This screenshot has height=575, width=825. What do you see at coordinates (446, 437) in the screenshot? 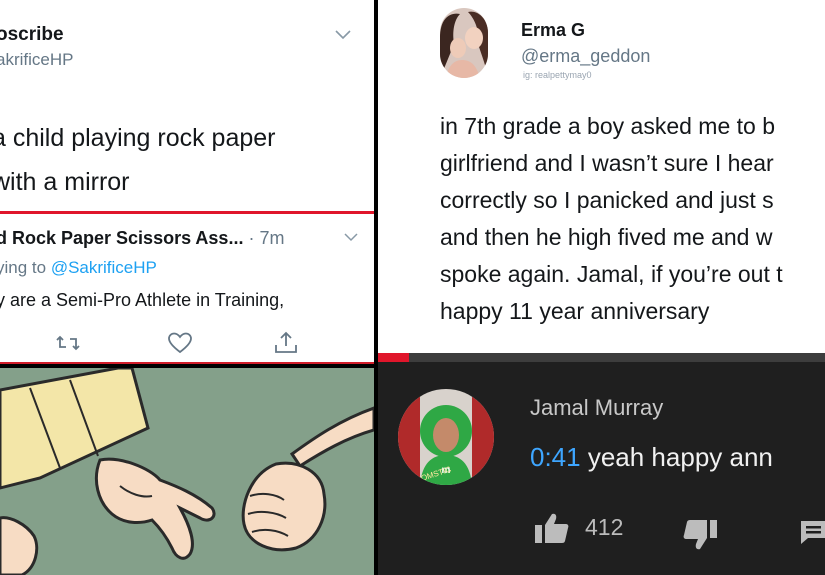
I see `commenter-avatar: m OMSTIC` at bounding box center [446, 437].